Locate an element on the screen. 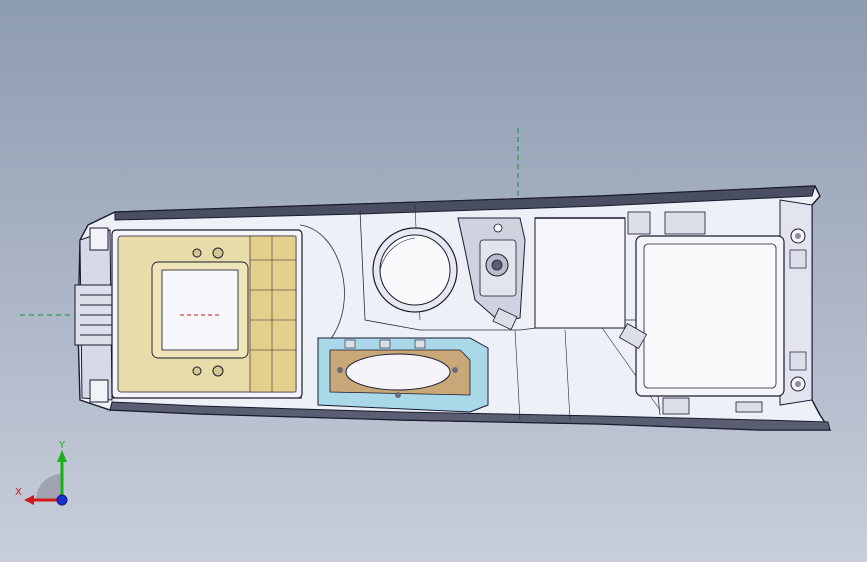 Image resolution: width=867 pixels, height=562 pixels. triad-x-label: X is located at coordinates (18, 492).